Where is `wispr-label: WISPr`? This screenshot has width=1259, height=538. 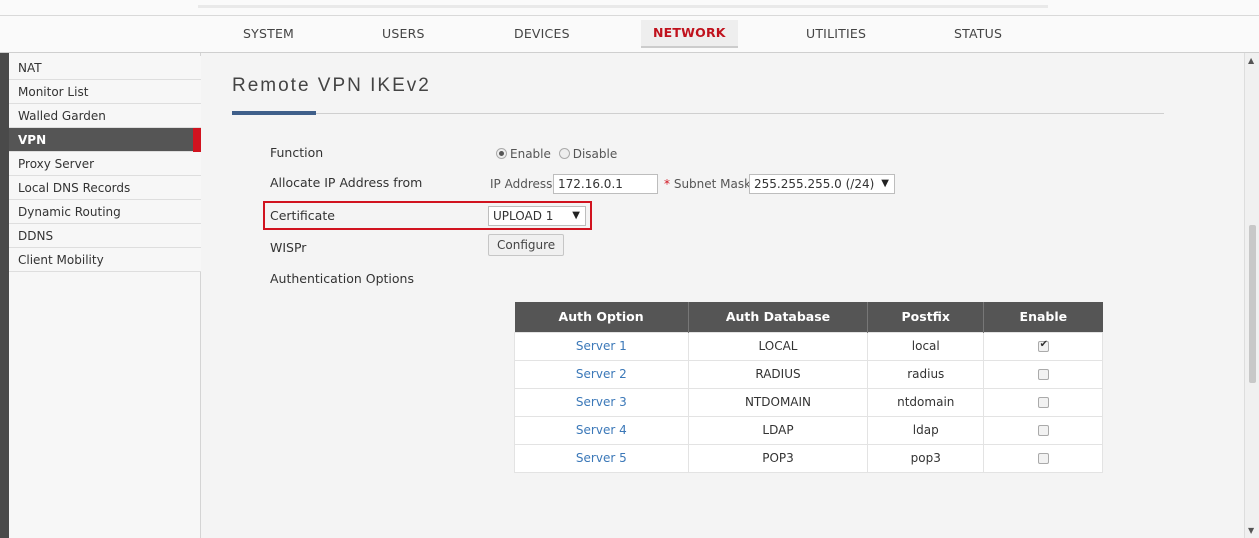
wispr-label: WISPr is located at coordinates (288, 247).